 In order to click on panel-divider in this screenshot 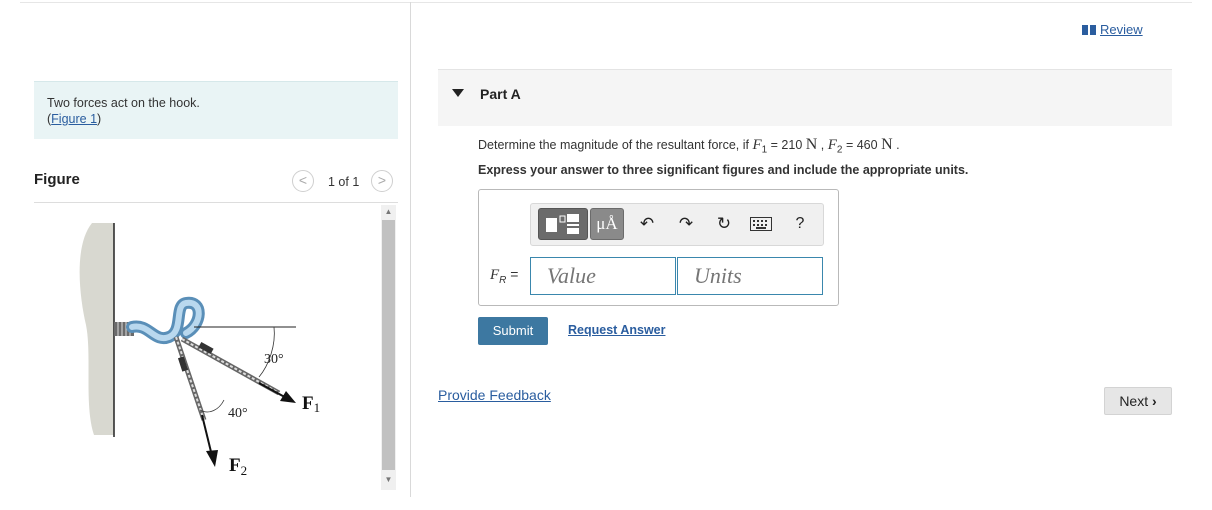, I will do `click(410, 249)`.